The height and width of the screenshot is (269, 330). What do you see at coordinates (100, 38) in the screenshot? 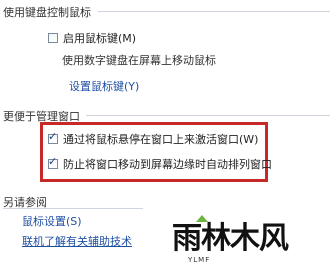
I see `mouse-keys-checkbox-label: 启用鼠标键(M)` at bounding box center [100, 38].